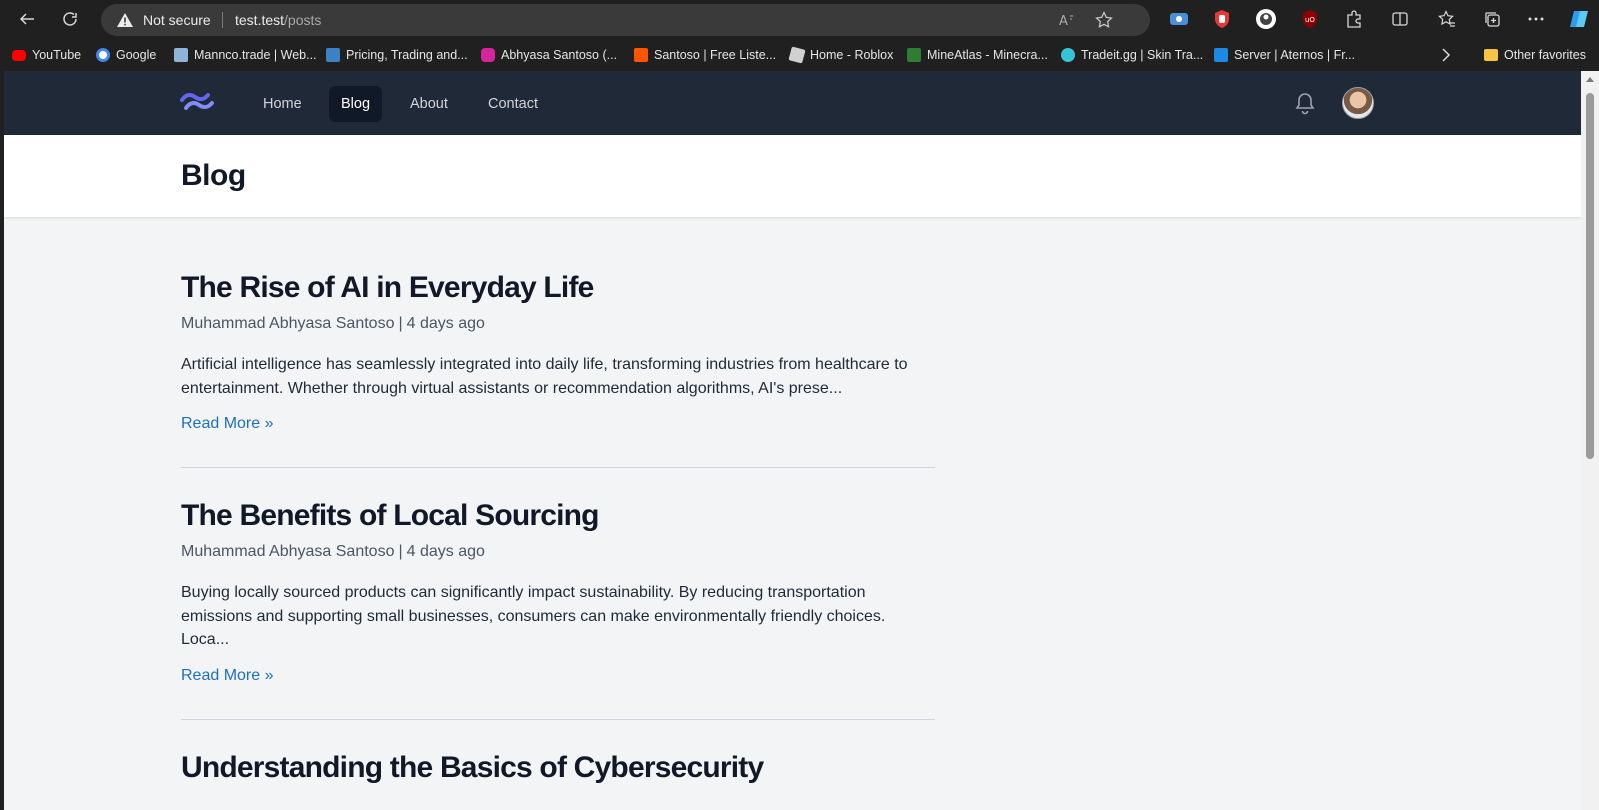  What do you see at coordinates (333, 55) in the screenshot?
I see `pricing-icon` at bounding box center [333, 55].